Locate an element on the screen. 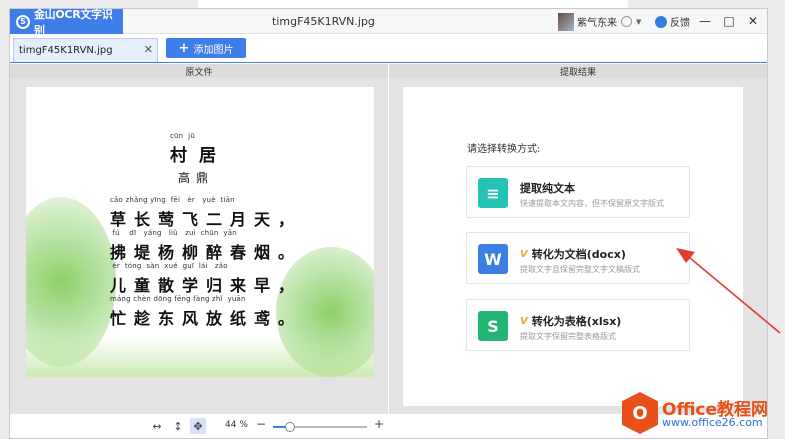 Image resolution: width=785 pixels, height=439 pixels. maximize-button: □ is located at coordinates (729, 21).